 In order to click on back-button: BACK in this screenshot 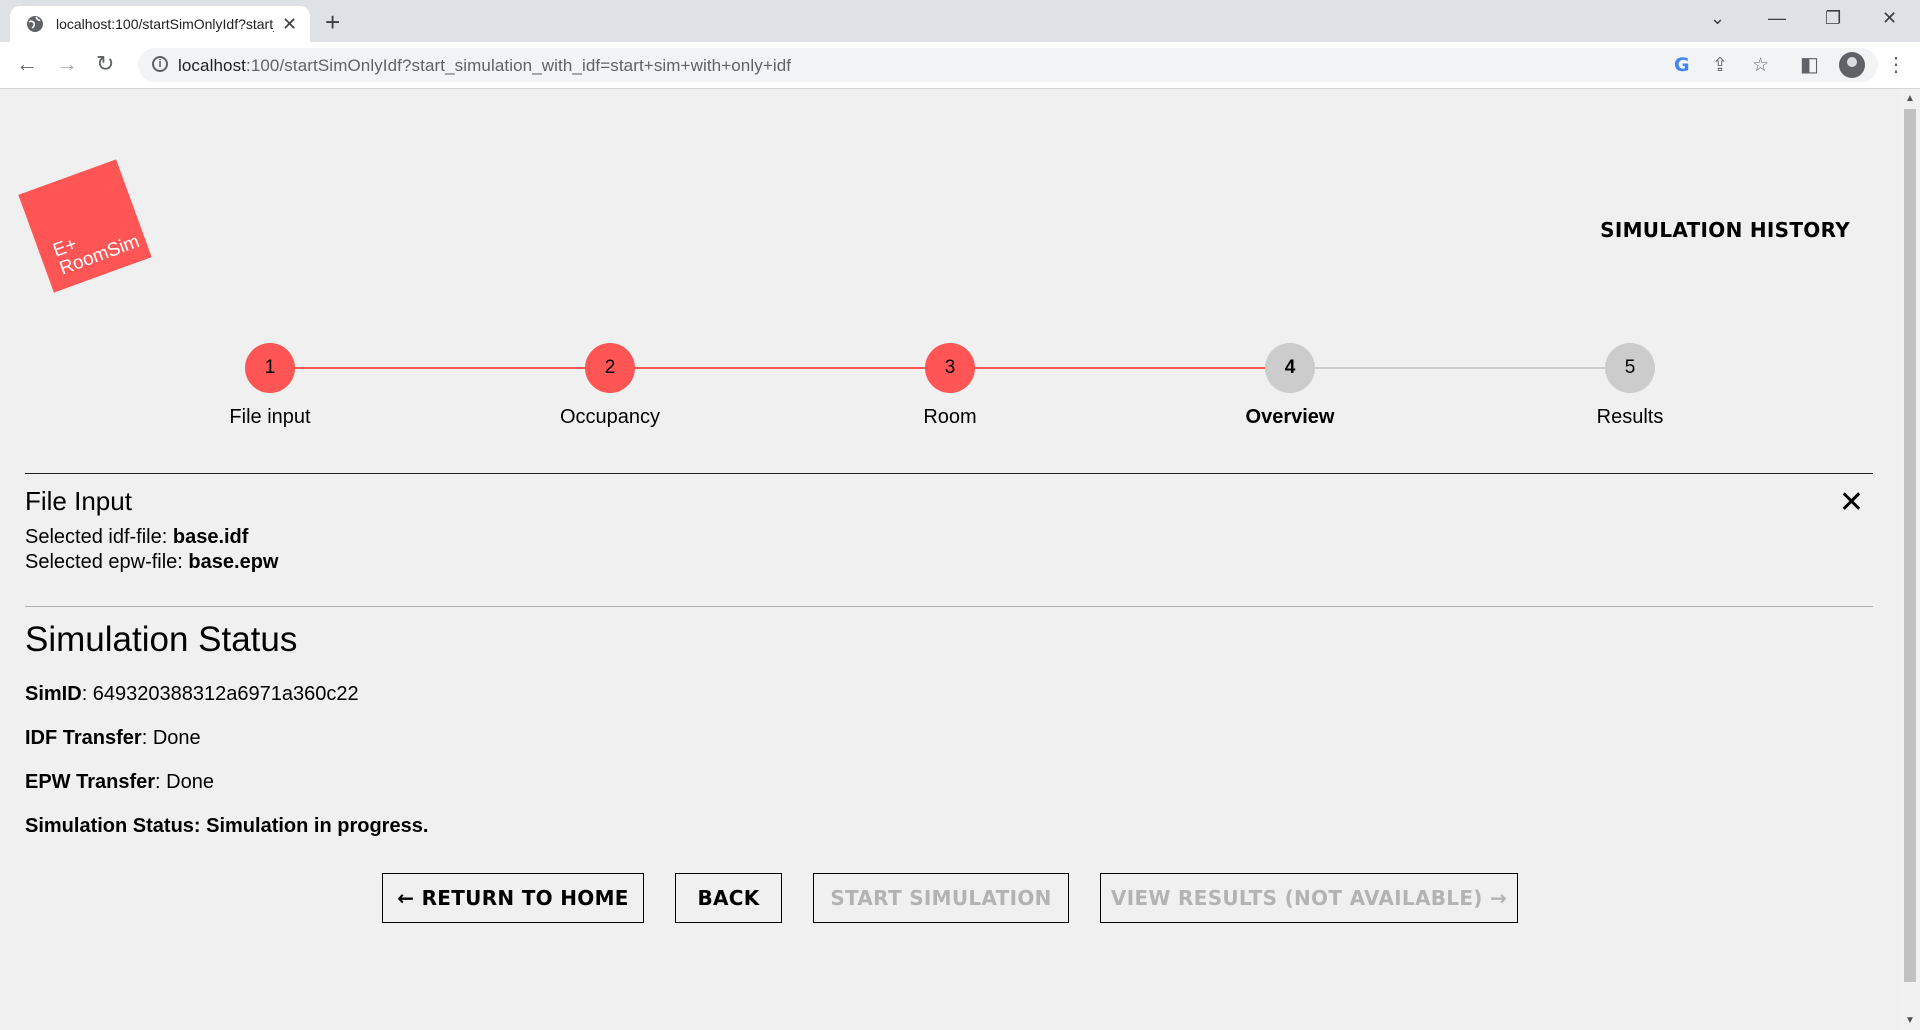, I will do `click(728, 898)`.